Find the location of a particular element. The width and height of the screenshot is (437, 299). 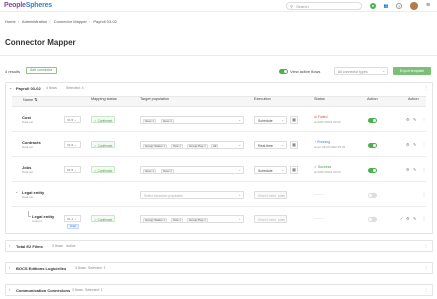

column-header-action-2: Action is located at coordinates (413, 99).